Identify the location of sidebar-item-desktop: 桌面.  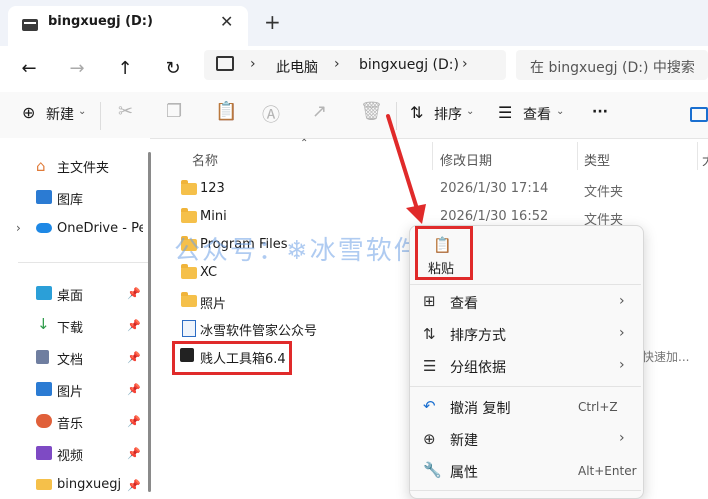
(70, 294).